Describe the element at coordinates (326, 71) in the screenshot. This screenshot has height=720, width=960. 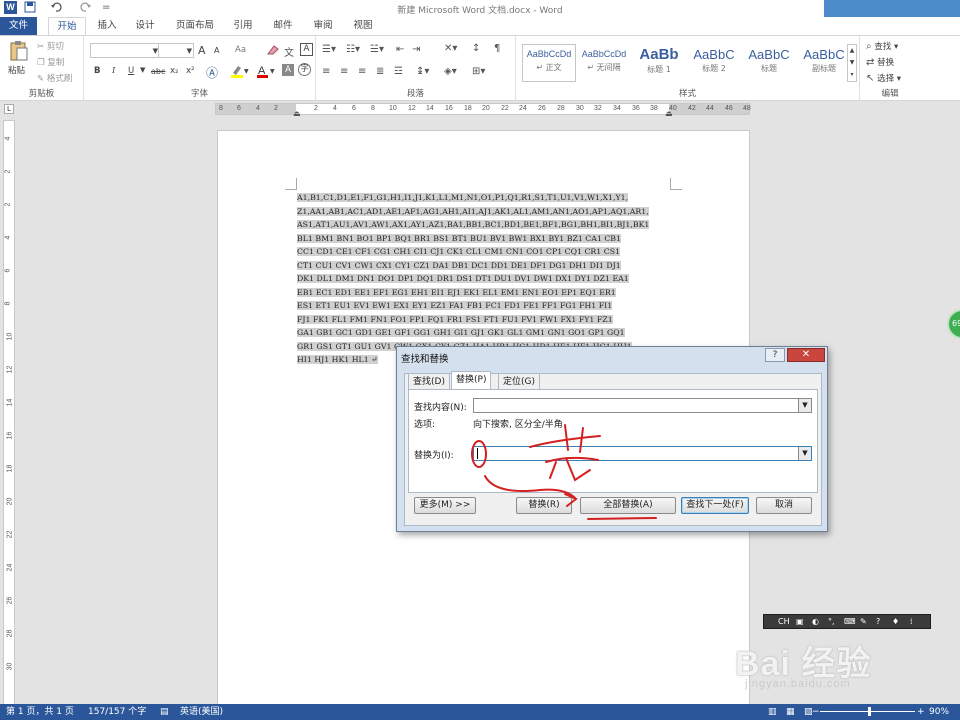
I see `align-left-icon: ≡` at that location.